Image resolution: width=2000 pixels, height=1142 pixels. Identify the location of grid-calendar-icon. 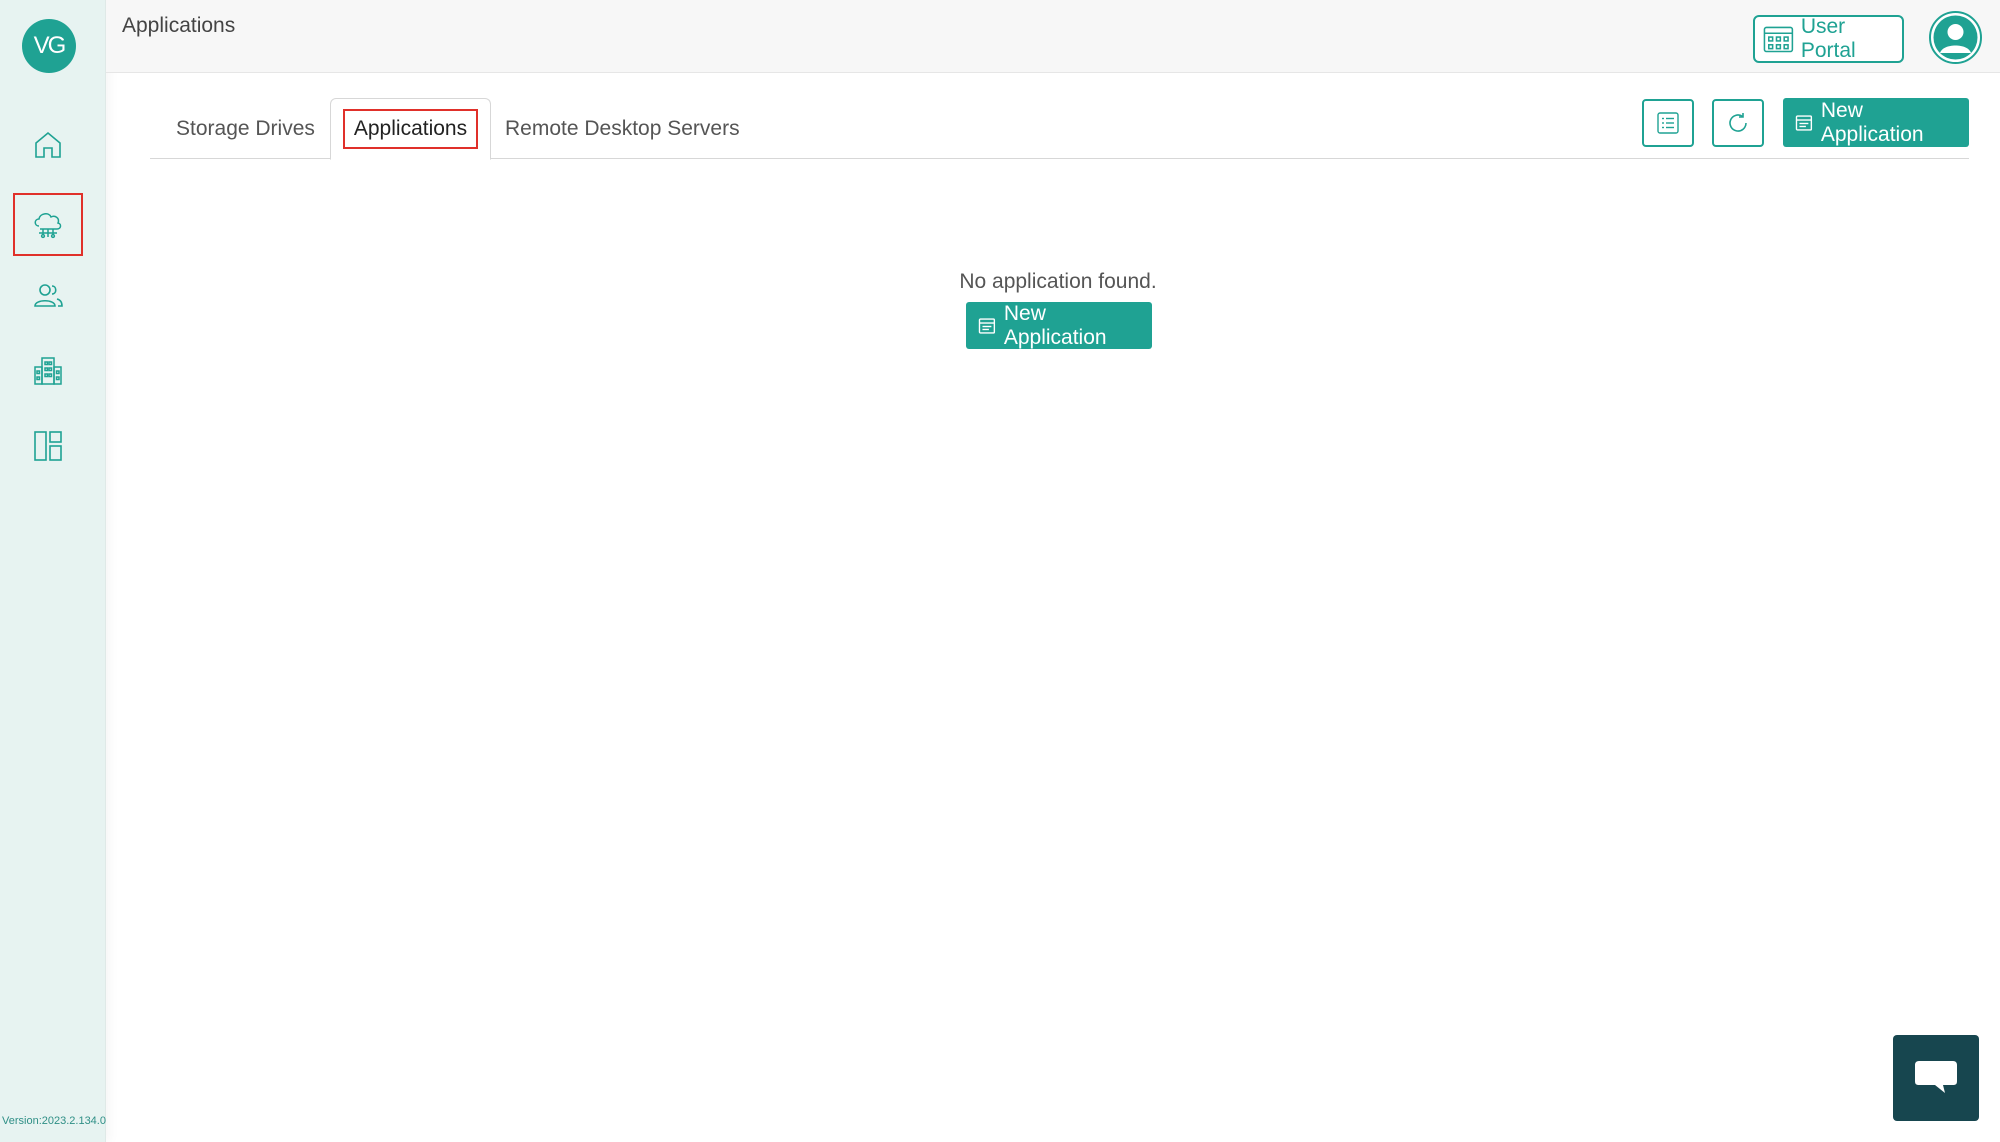
(1778, 39).